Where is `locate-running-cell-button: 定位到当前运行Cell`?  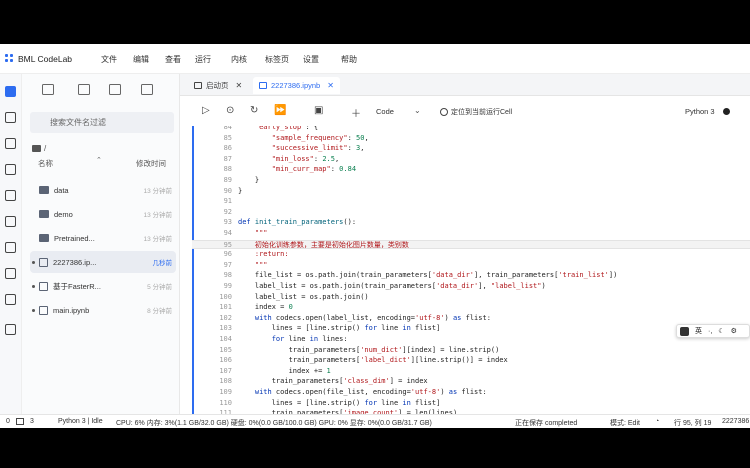 locate-running-cell-button: 定位到当前运行Cell is located at coordinates (476, 112).